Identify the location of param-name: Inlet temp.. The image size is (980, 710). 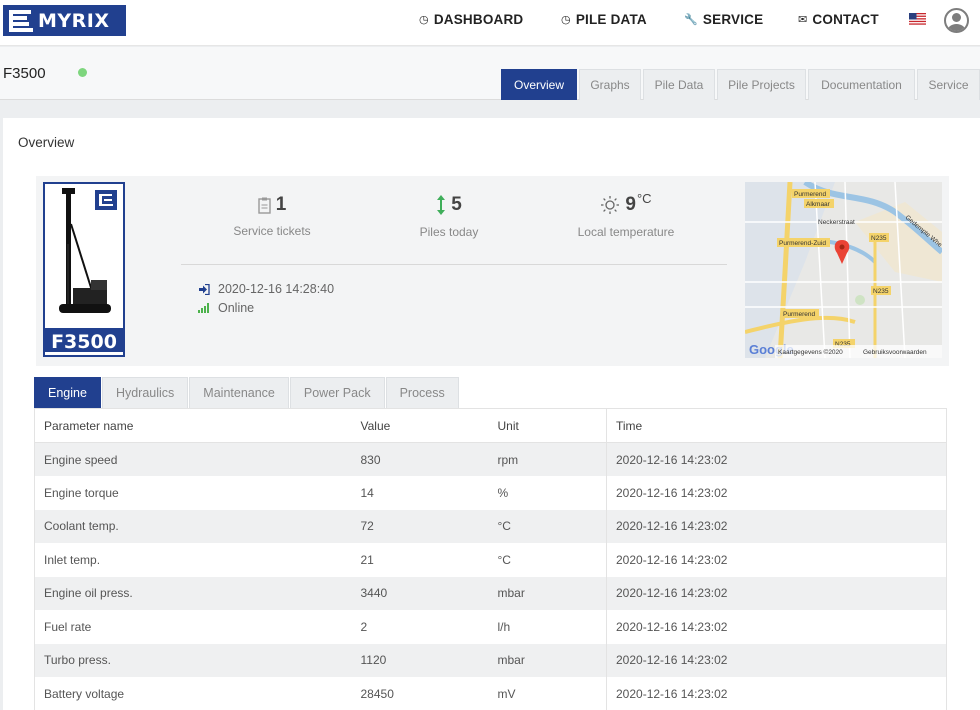
(72, 559).